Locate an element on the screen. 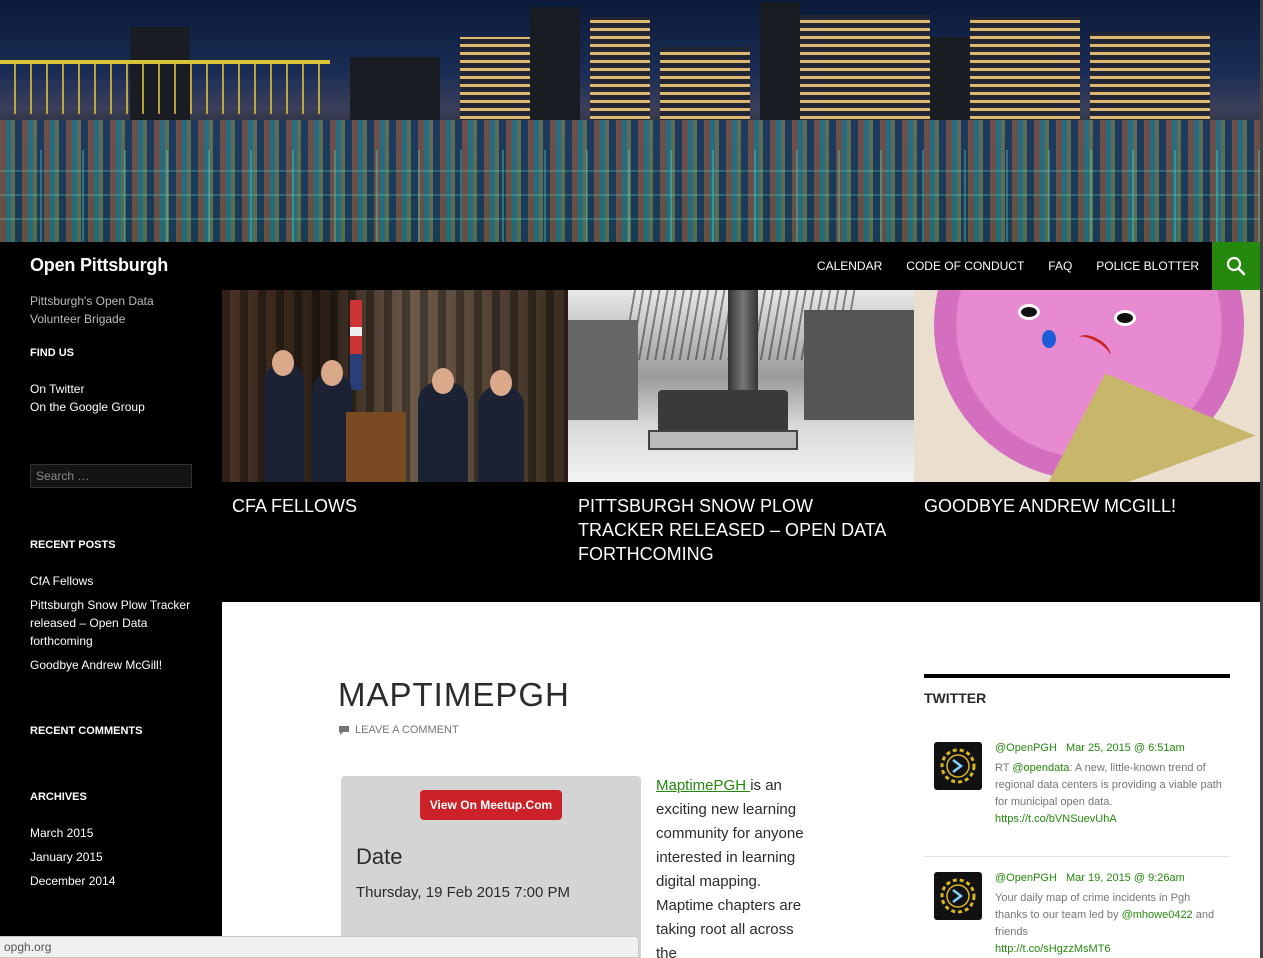  nav-item-calendar: CALENDAR is located at coordinates (849, 266).